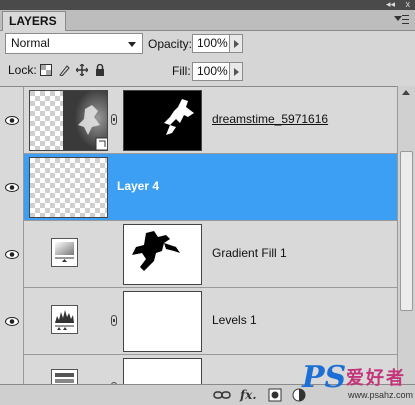  What do you see at coordinates (275, 395) in the screenshot?
I see `add-mask-icon` at bounding box center [275, 395].